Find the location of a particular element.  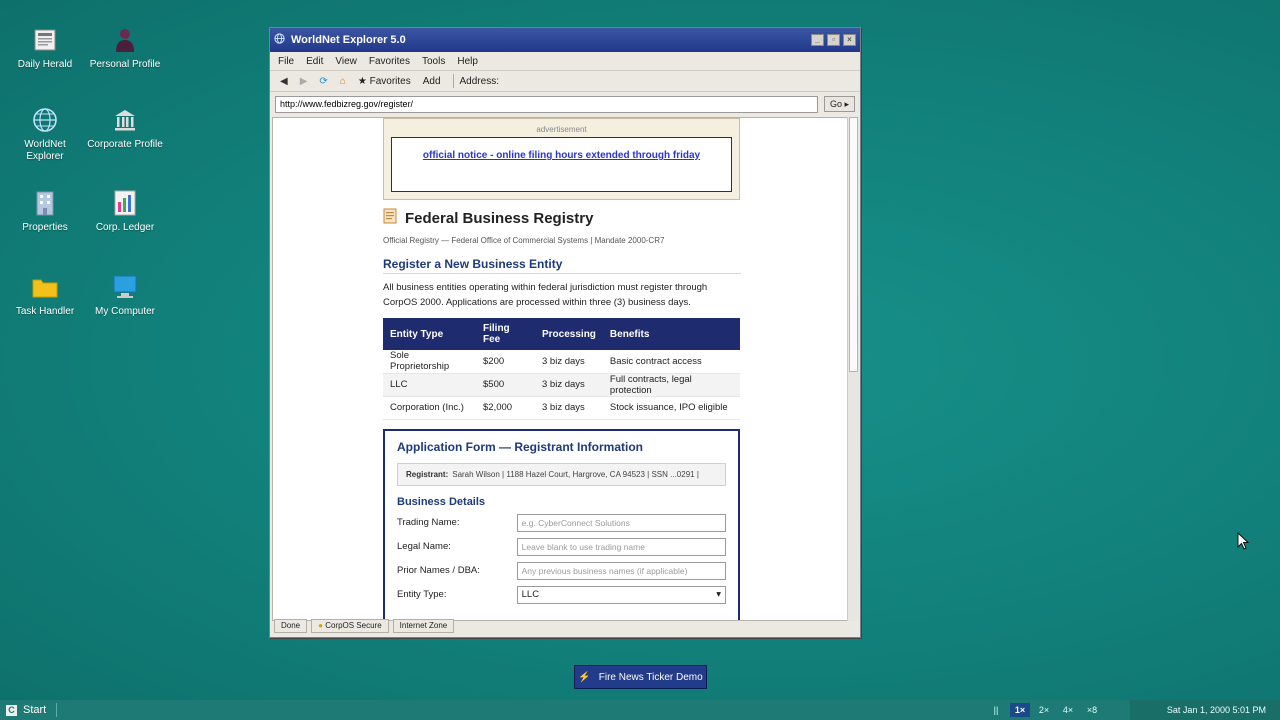

form-row-trading-name: Trading Name: is located at coordinates (561, 522).